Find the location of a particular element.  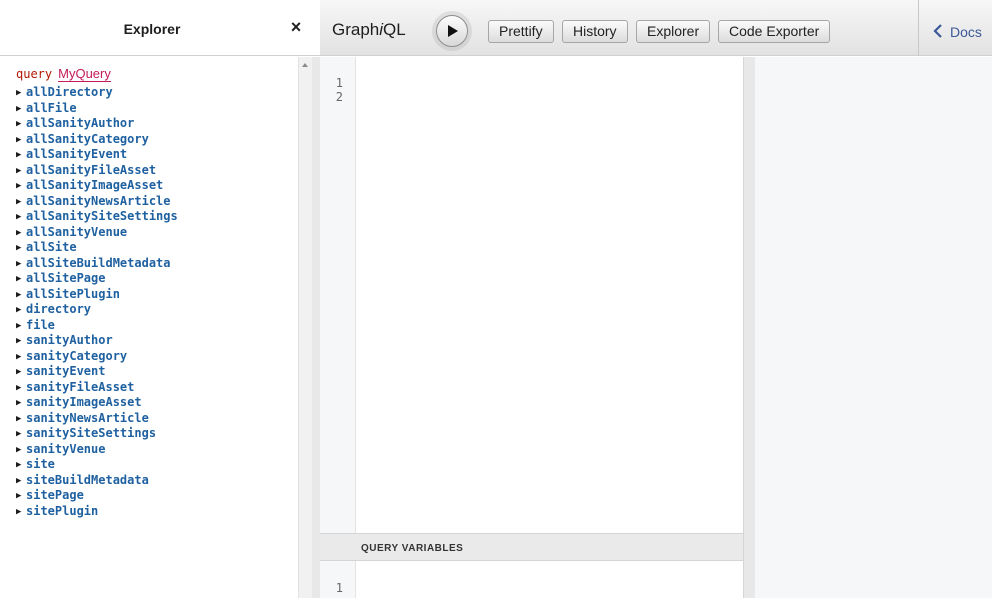

explorer-field-allfile: ▶ allFile is located at coordinates (157, 109).